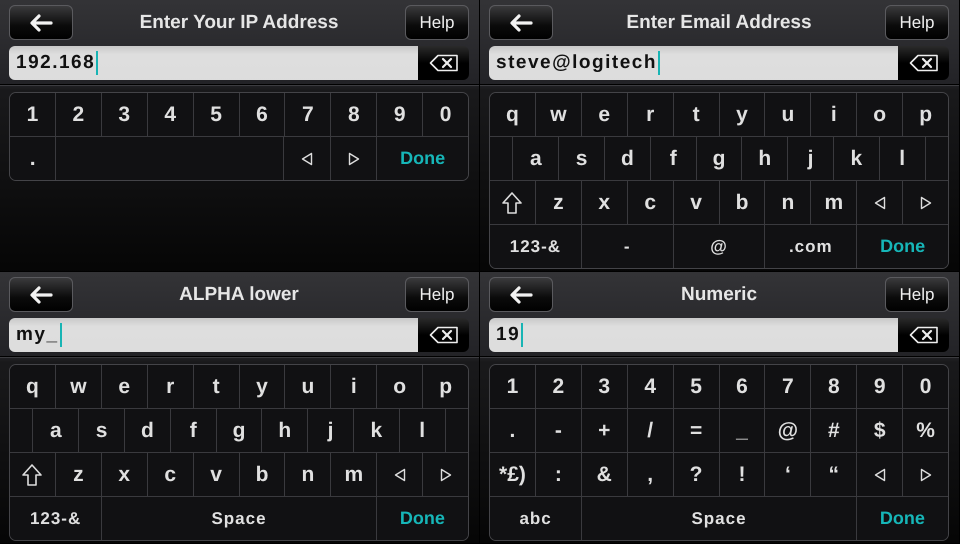  Describe the element at coordinates (719, 295) in the screenshot. I see `screen-title: Numeric` at that location.